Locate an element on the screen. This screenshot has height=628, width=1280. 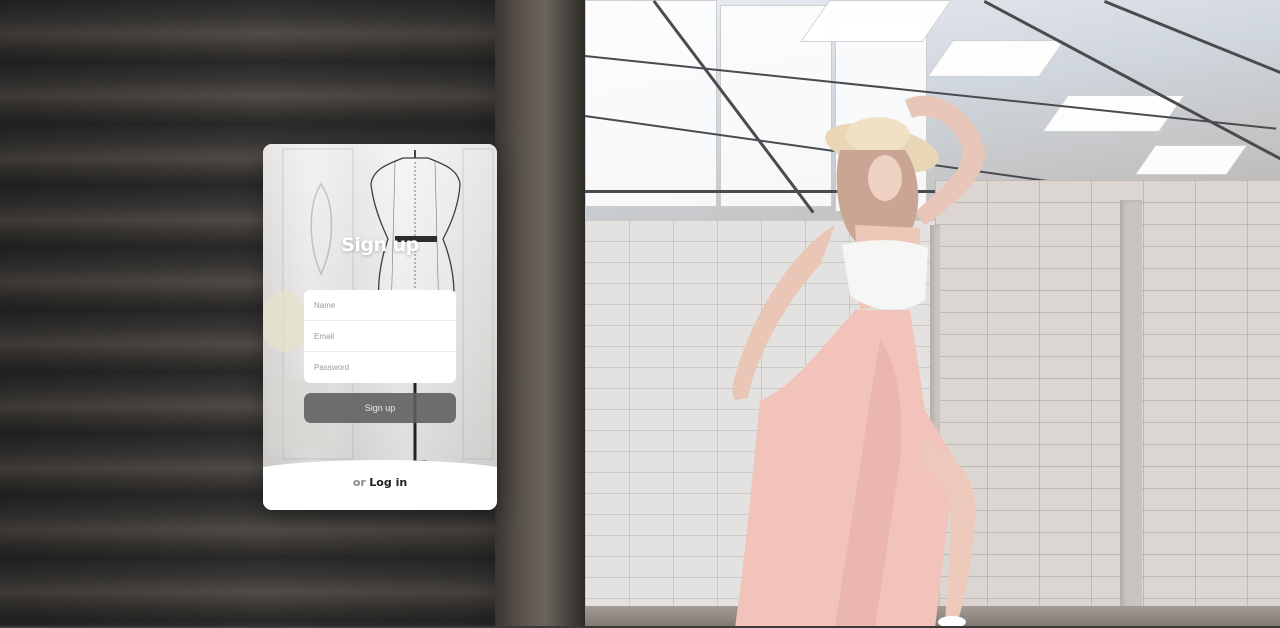
floor-board is located at coordinates (932, 617).